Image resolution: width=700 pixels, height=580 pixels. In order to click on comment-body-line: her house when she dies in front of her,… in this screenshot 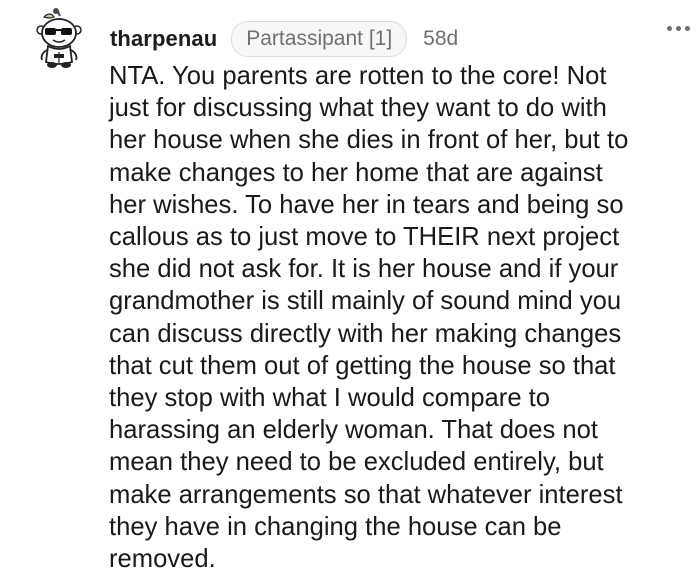, I will do `click(369, 140)`.